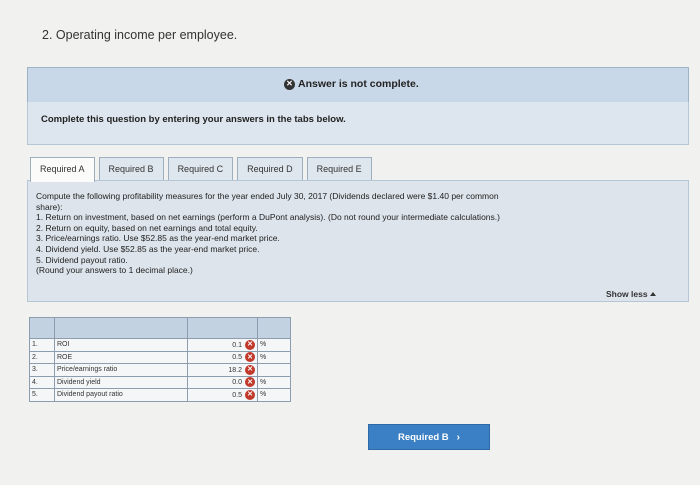  I want to click on chevron-right-icon: ›, so click(458, 437).